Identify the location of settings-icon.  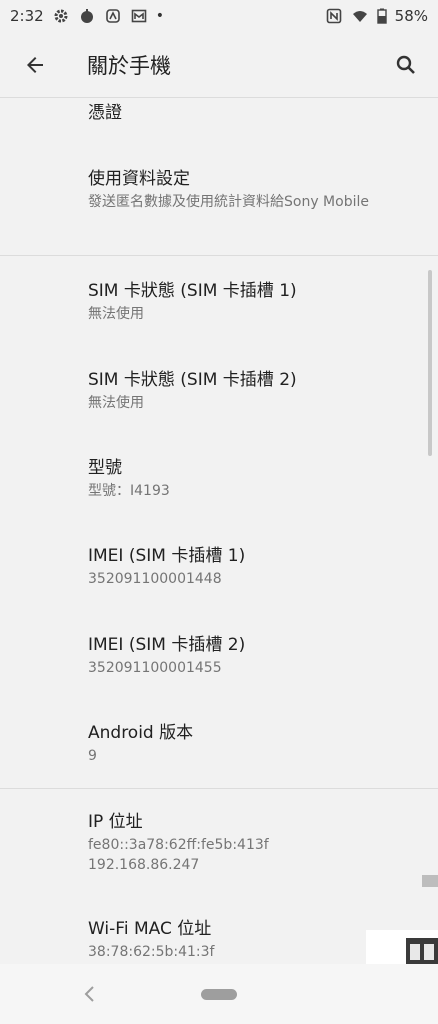
(61, 16).